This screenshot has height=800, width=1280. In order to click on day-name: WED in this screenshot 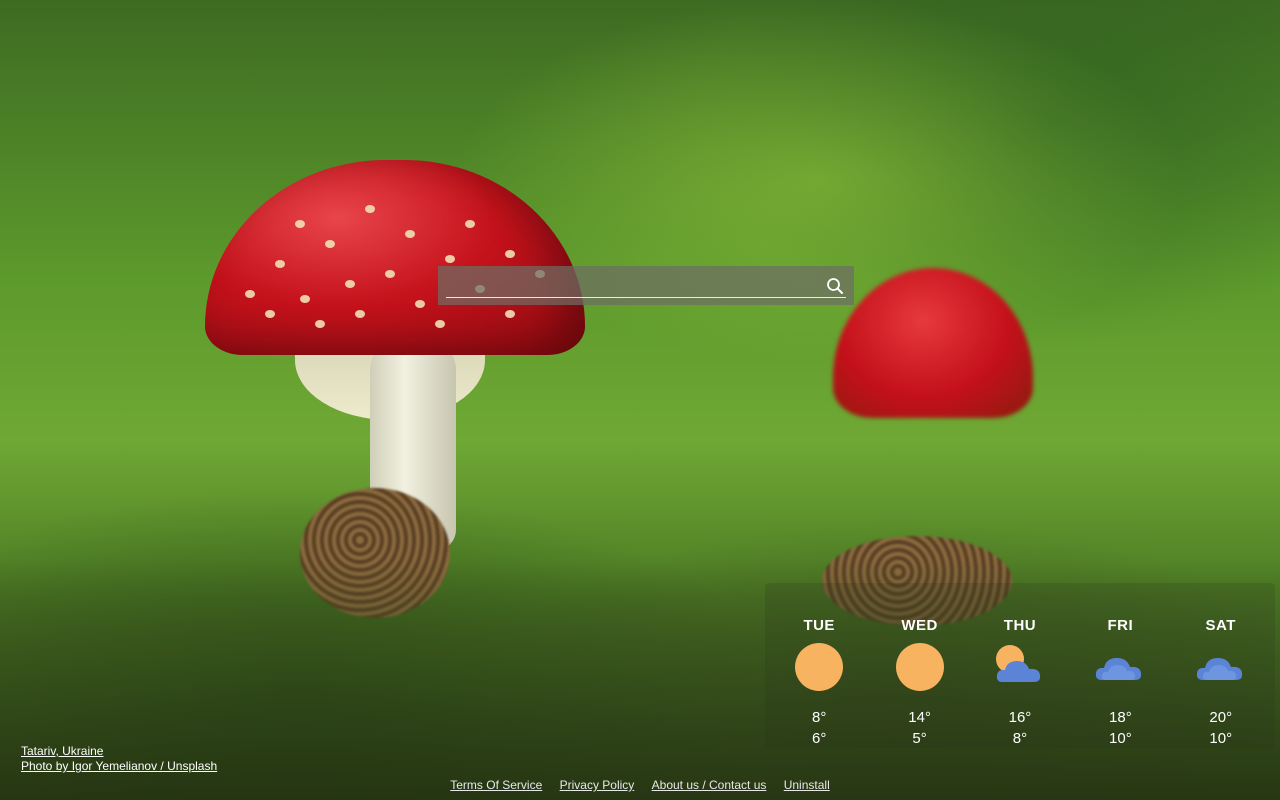, I will do `click(919, 625)`.